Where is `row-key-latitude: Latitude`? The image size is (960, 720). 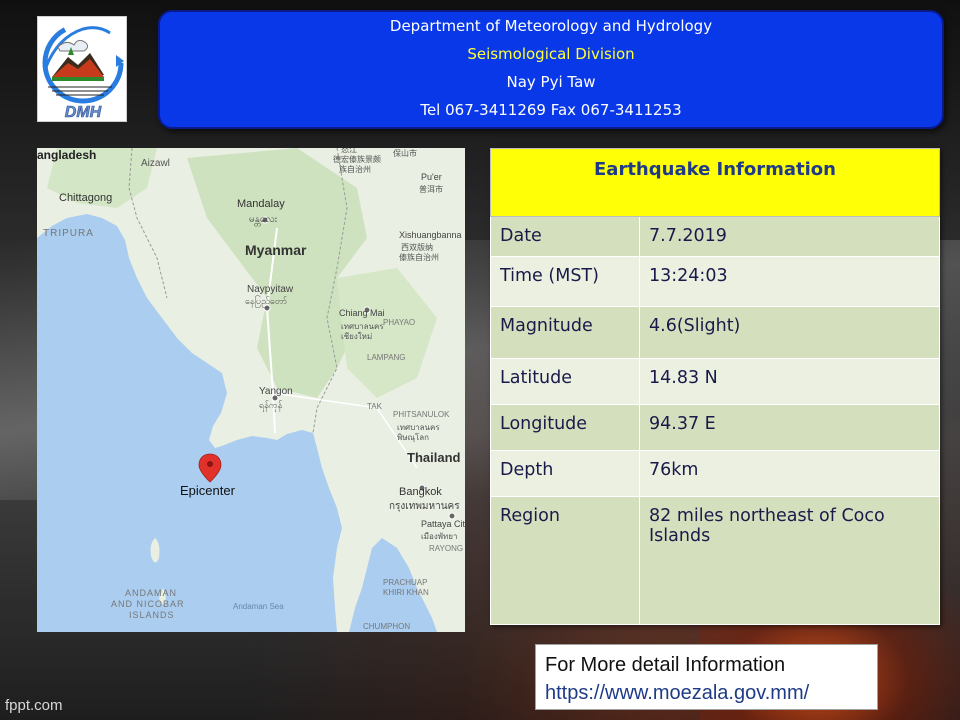 row-key-latitude: Latitude is located at coordinates (565, 381).